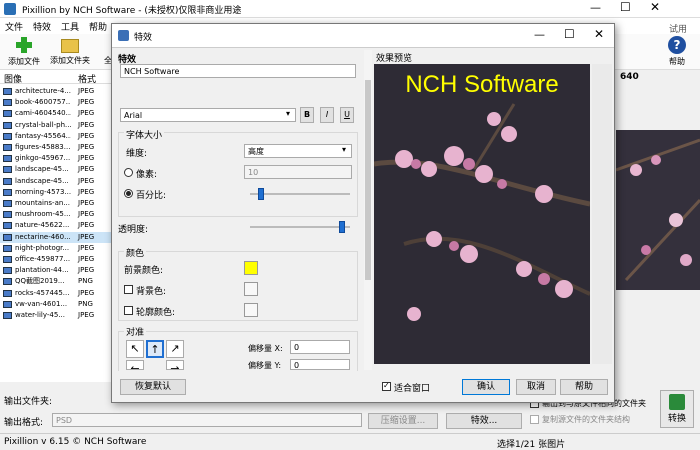 This screenshot has width=700, height=450. Describe the element at coordinates (56, 315) in the screenshot. I see `file-row: water-lily-45... JPEG` at that location.